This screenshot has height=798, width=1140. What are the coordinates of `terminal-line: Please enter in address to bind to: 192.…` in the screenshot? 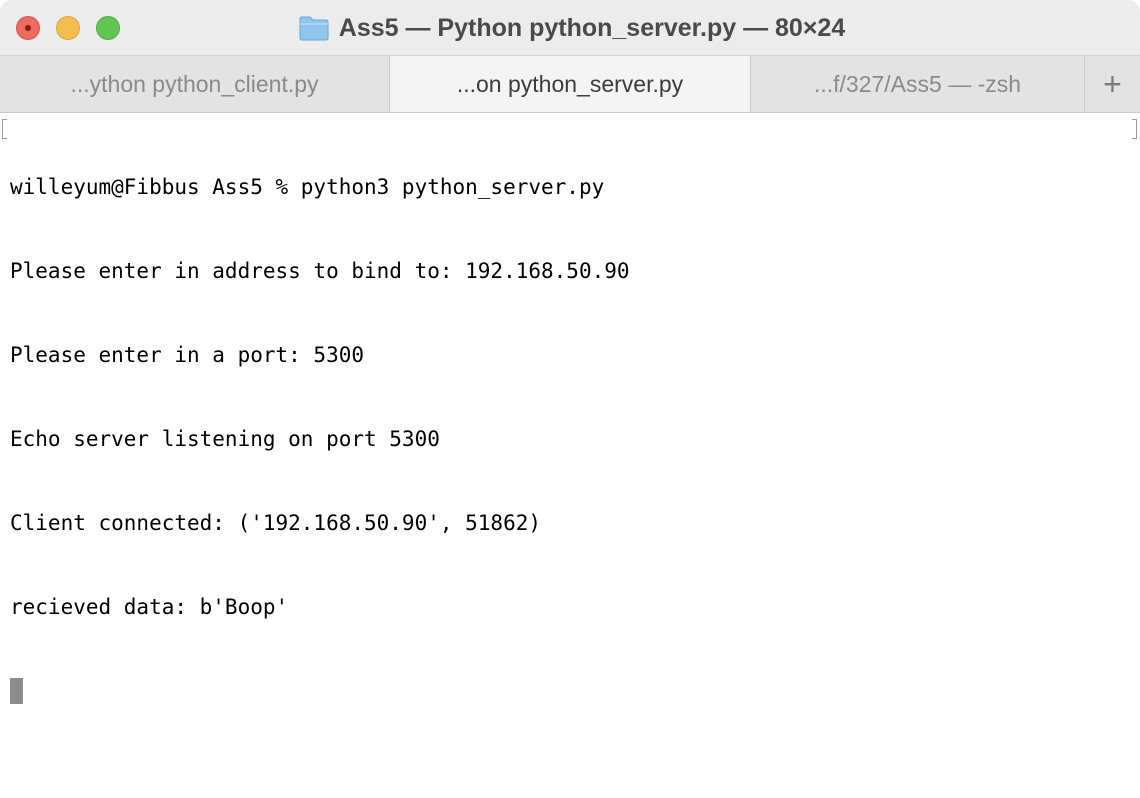 It's located at (320, 271).